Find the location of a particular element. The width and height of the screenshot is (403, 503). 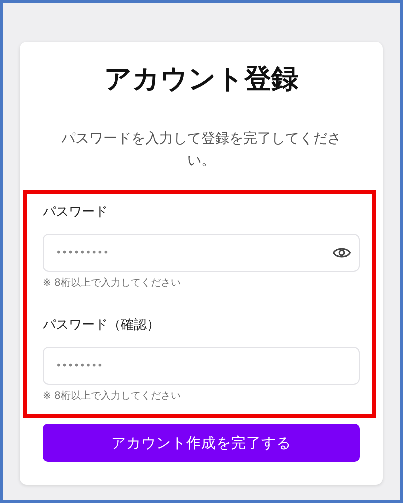

field-label: パスワード is located at coordinates (76, 213).